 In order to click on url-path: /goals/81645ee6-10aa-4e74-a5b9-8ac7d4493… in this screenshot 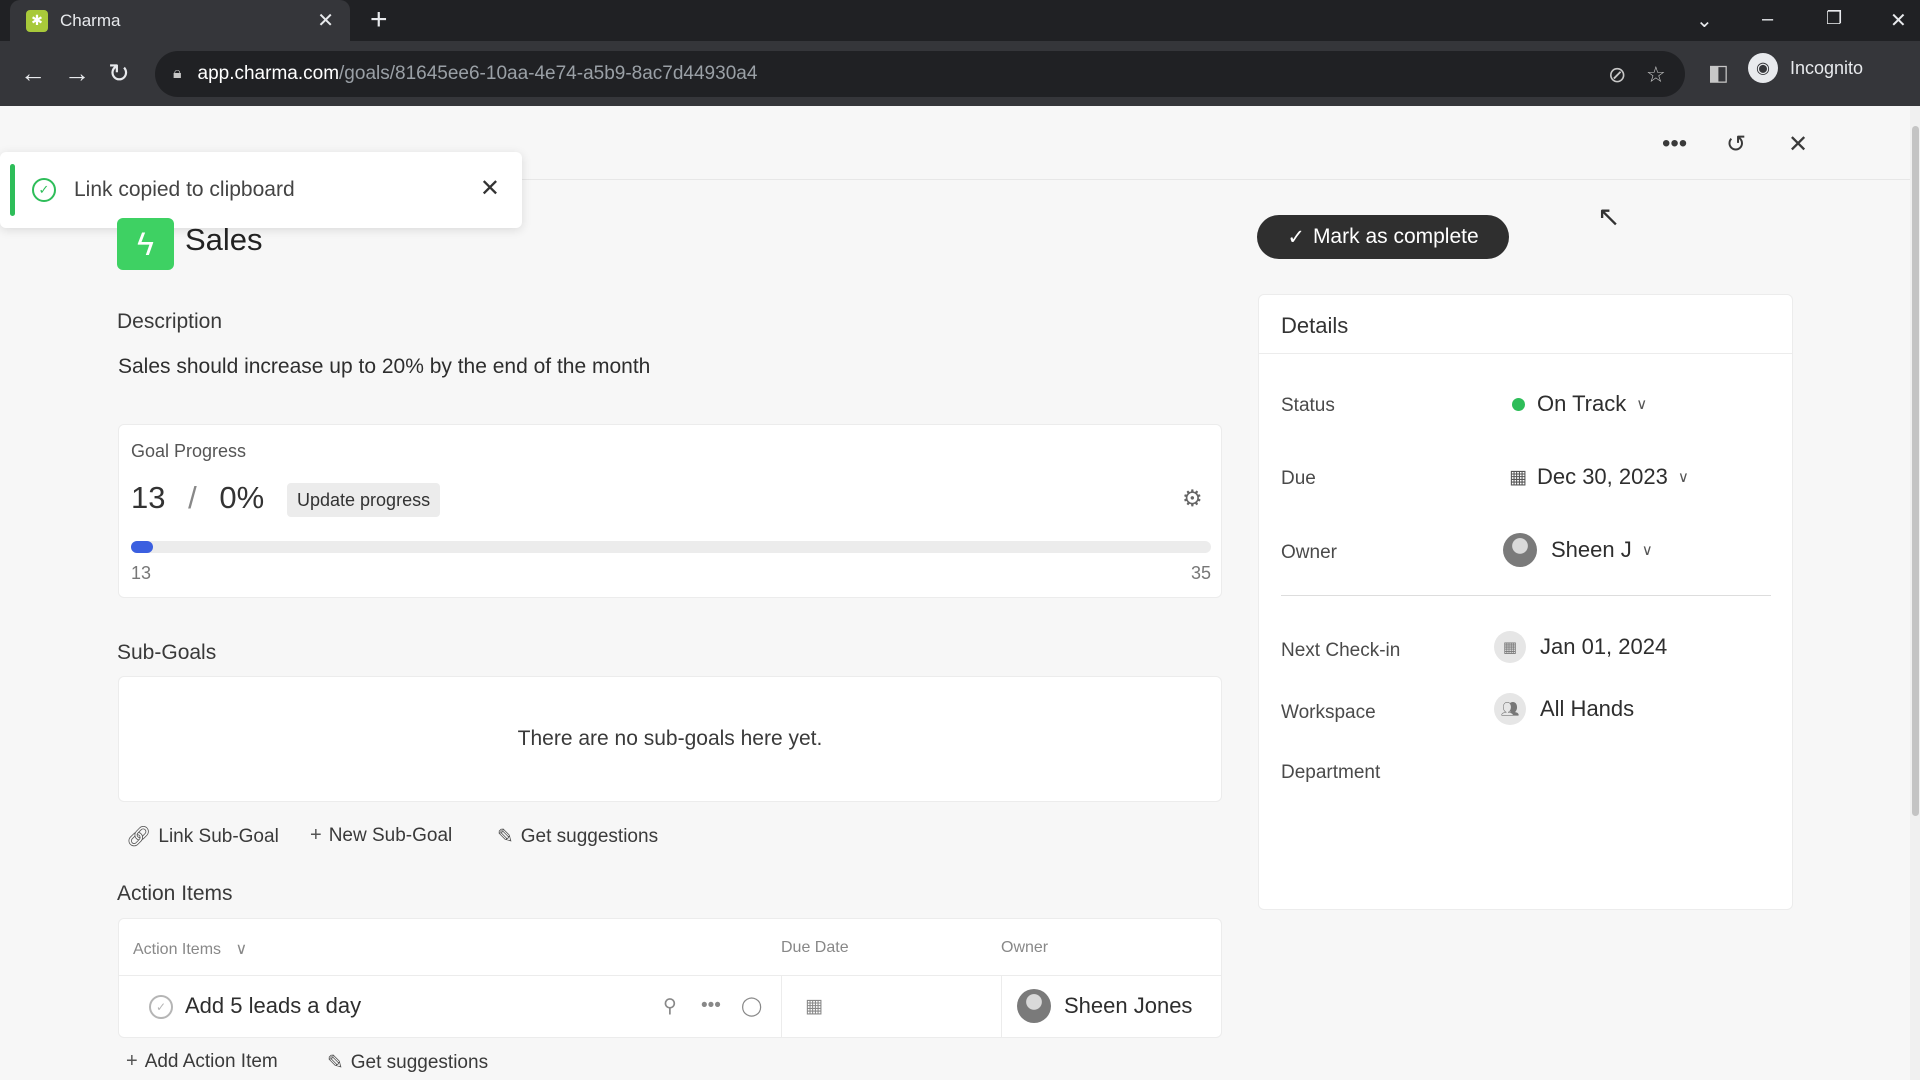, I will do `click(548, 73)`.